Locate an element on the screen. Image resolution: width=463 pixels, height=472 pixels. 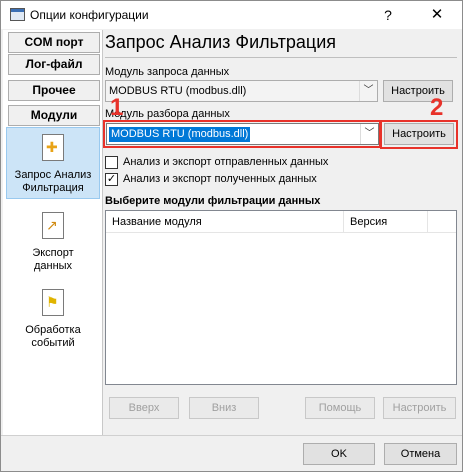
ok-button: OK is located at coordinates (339, 454).